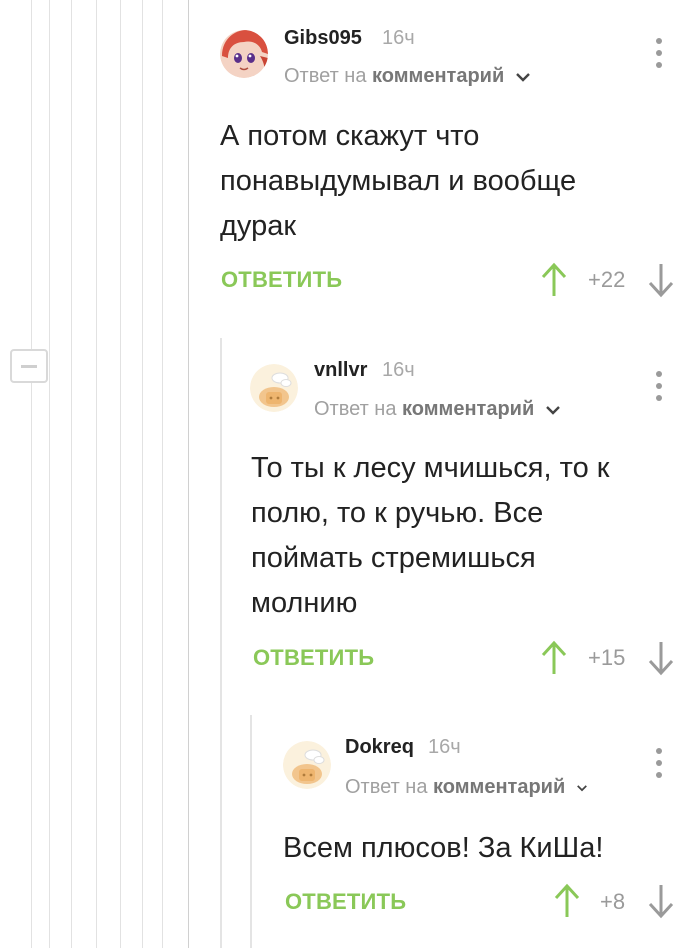  I want to click on rating-value: +8, so click(613, 901).